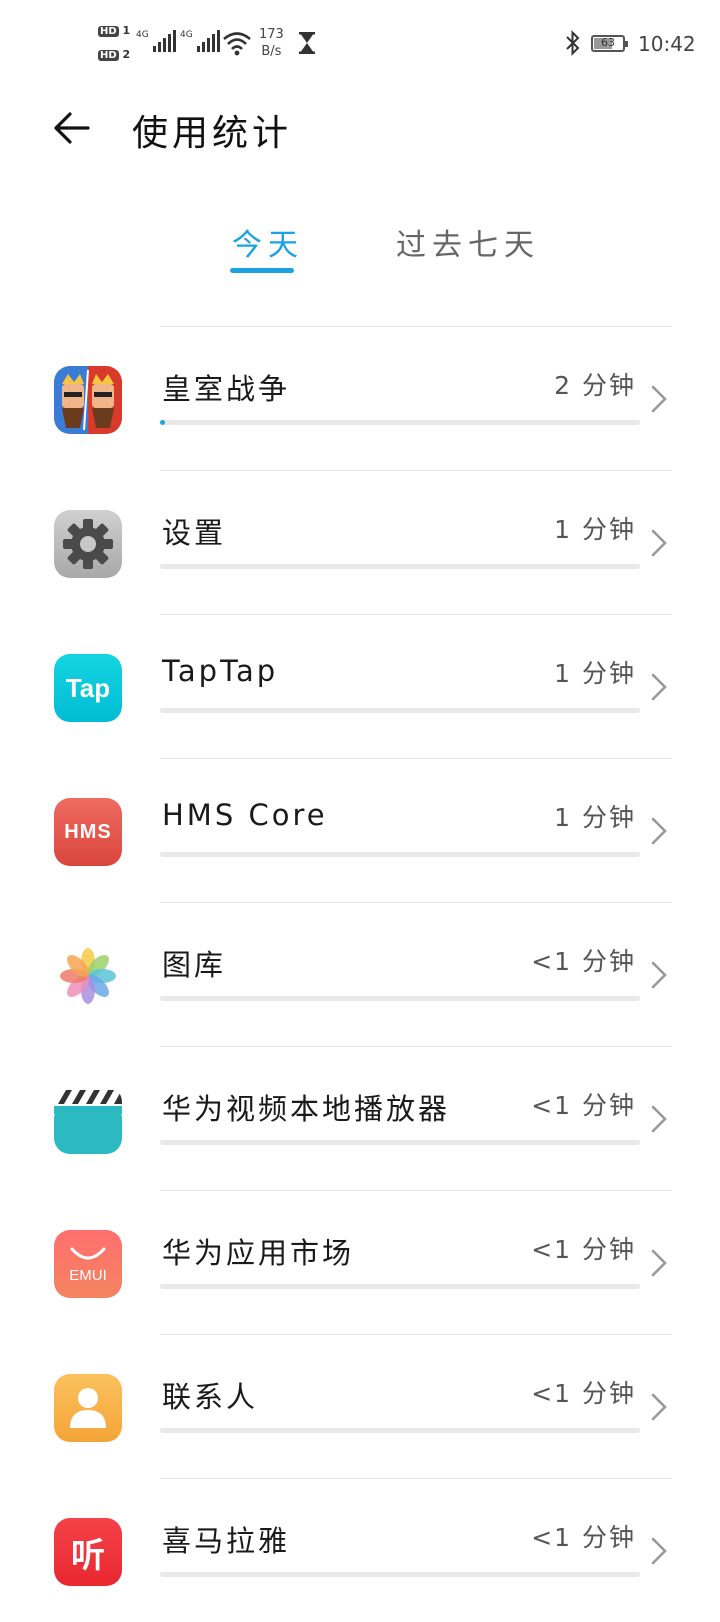  I want to click on wifi-icon, so click(237, 44).